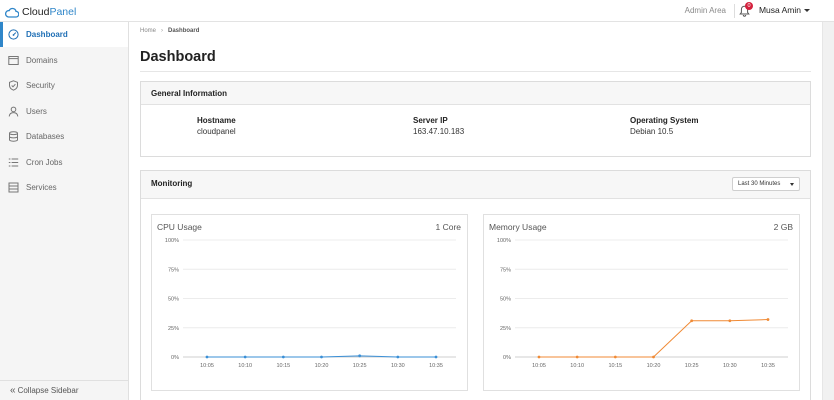 The image size is (834, 400). What do you see at coordinates (654, 338) in the screenshot?
I see `series-line` at bounding box center [654, 338].